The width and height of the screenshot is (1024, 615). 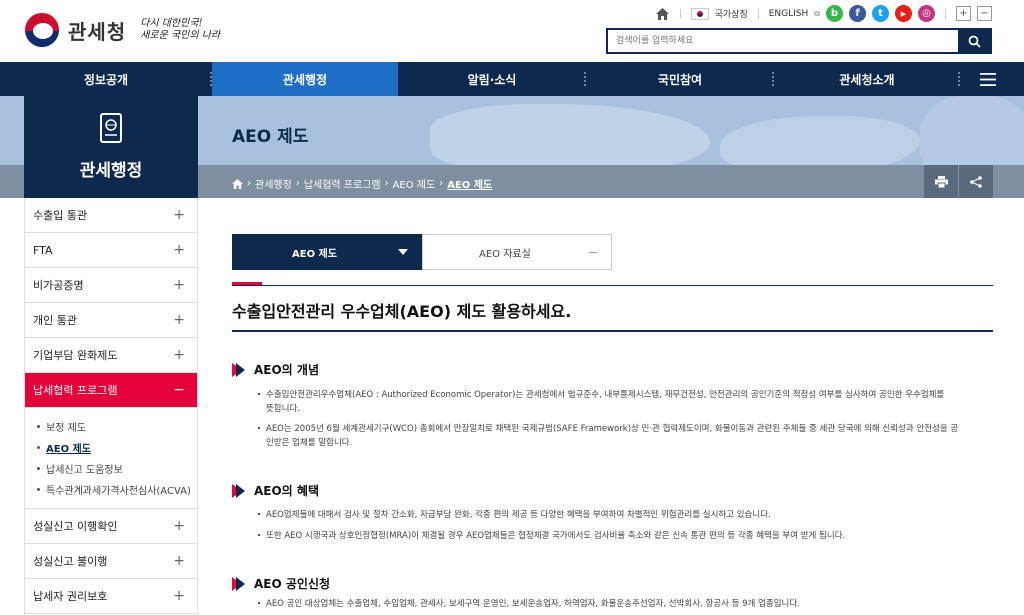 I want to click on site-logo: 관세청 다시 대한민국! 새로운 국민의 나라, so click(x=122, y=30).